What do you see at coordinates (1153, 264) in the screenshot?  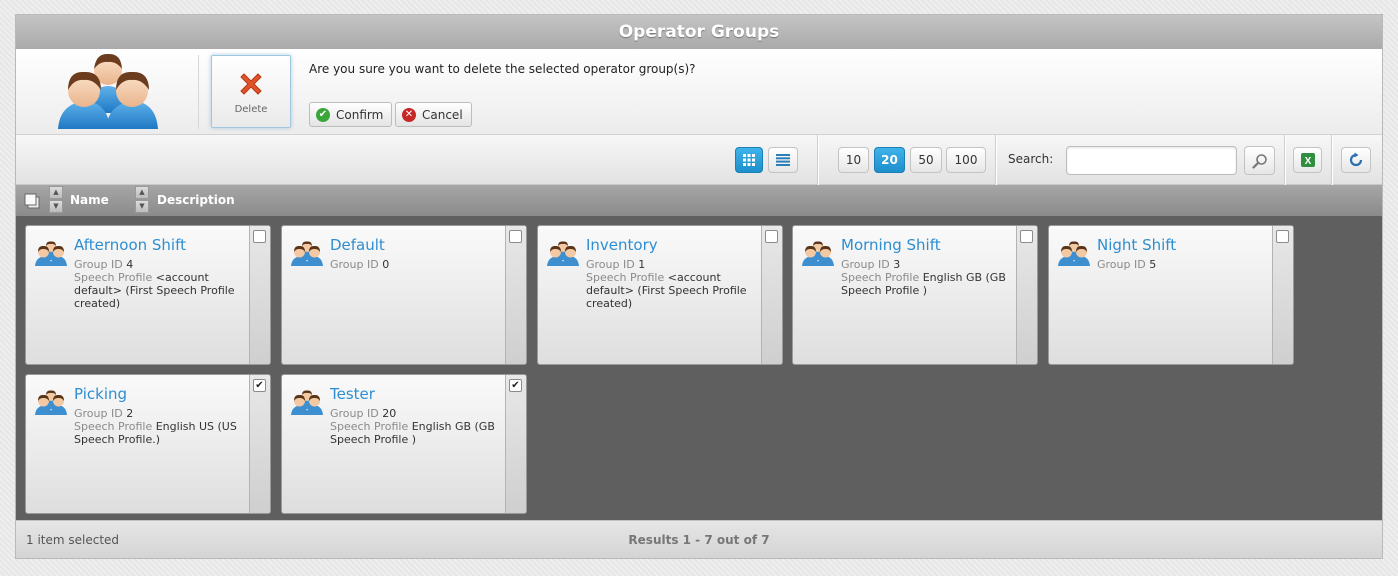 I see `group-id-value: 5` at bounding box center [1153, 264].